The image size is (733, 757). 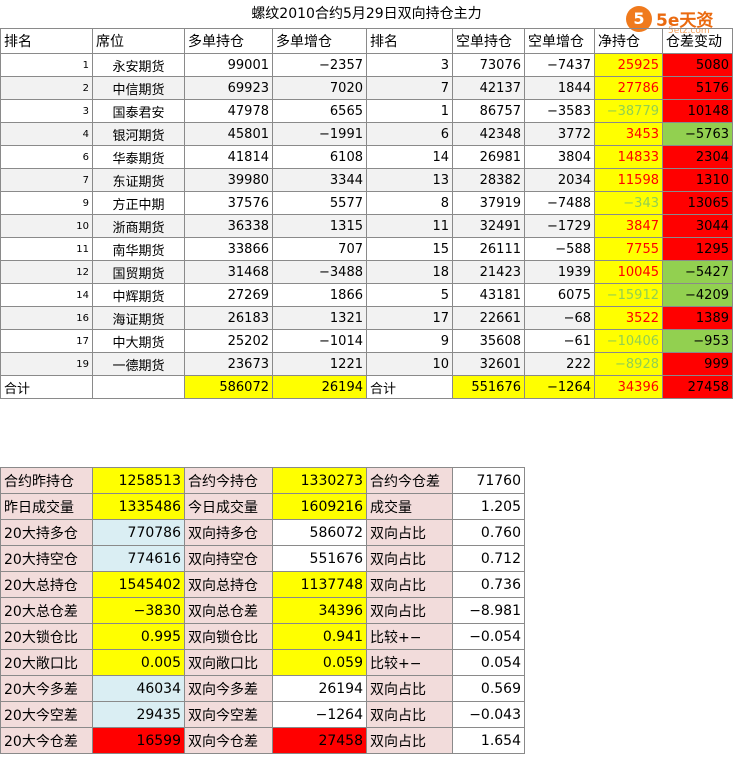 What do you see at coordinates (697, 387) in the screenshot?
I see `total-diff: 27458` at bounding box center [697, 387].